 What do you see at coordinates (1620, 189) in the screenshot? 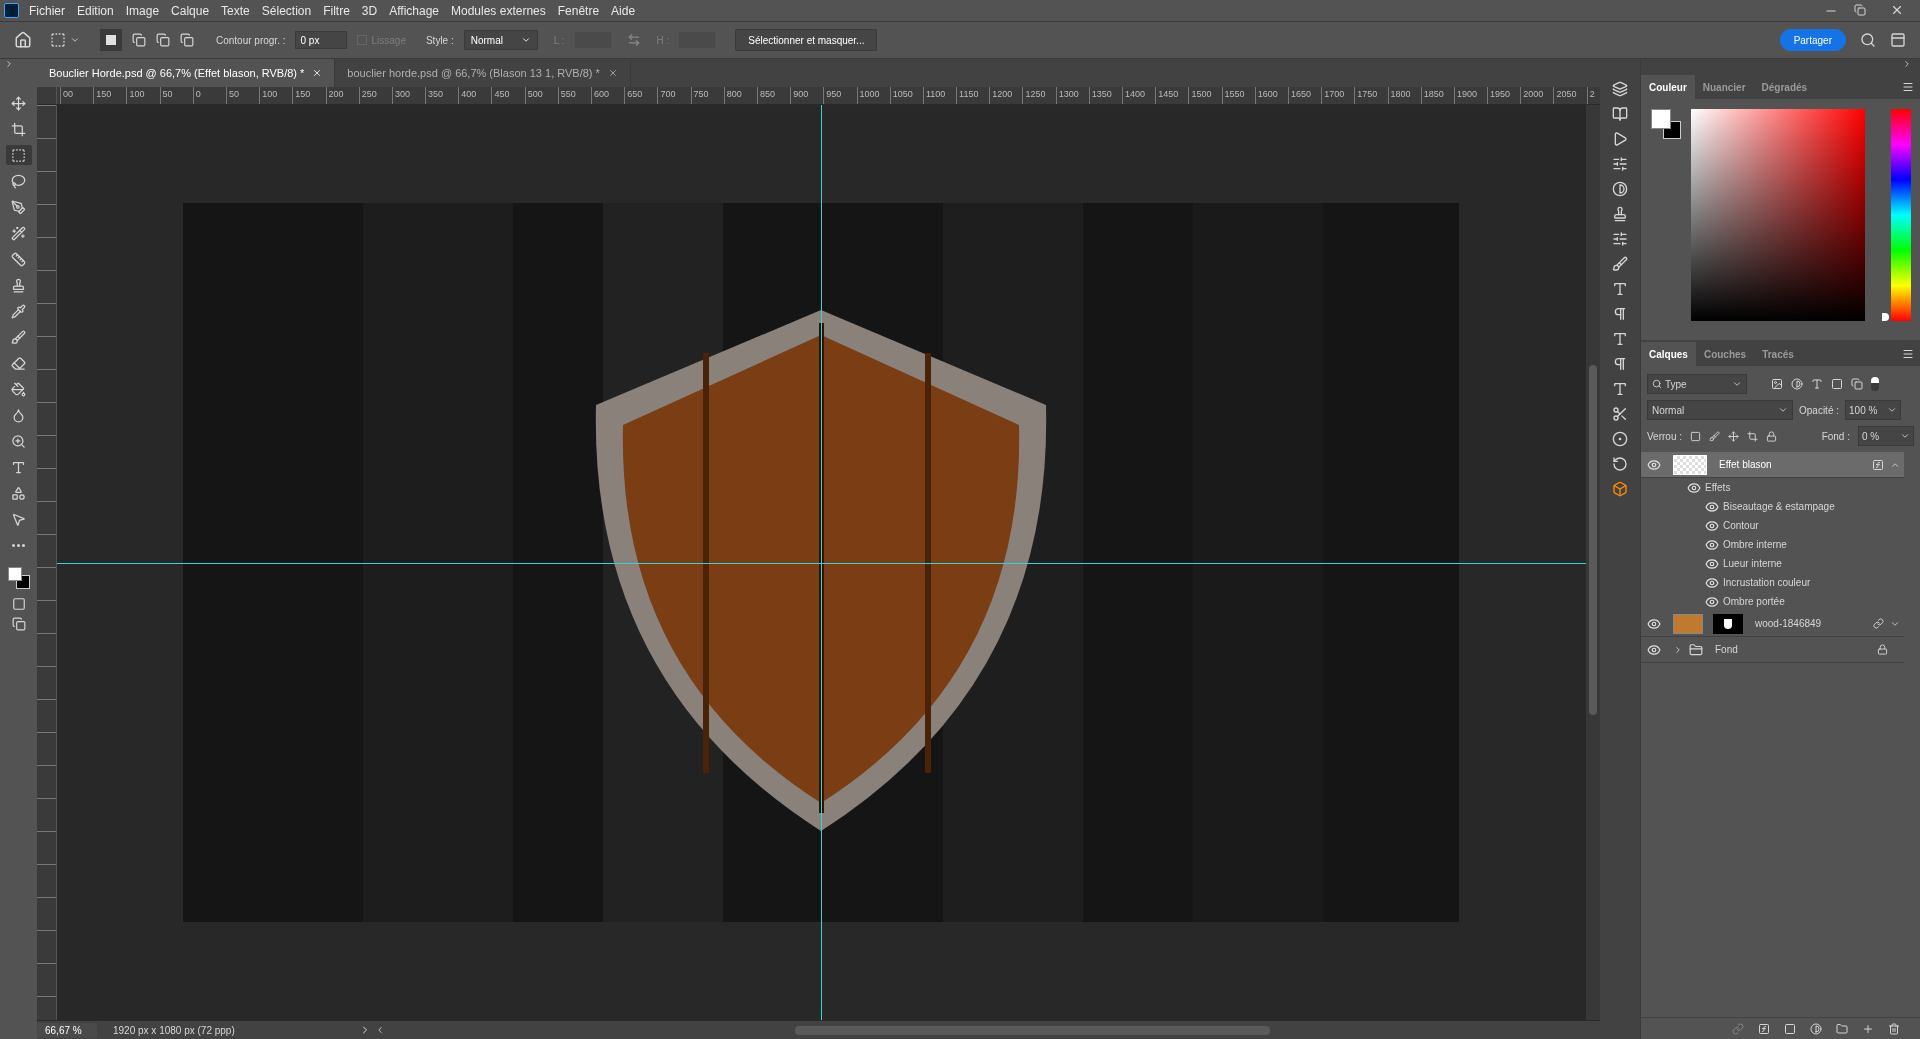
I see `half-circle-icon` at bounding box center [1620, 189].